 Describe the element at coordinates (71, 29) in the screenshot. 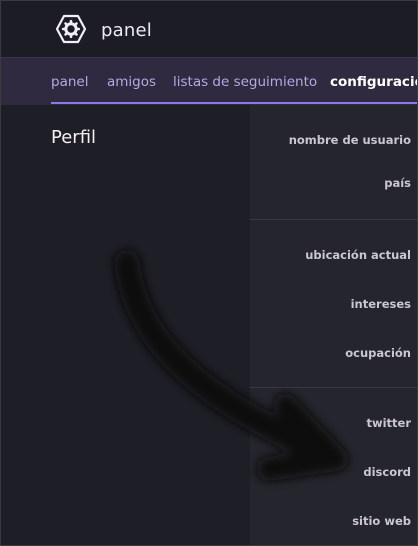

I see `gear-hexagon-icon` at that location.